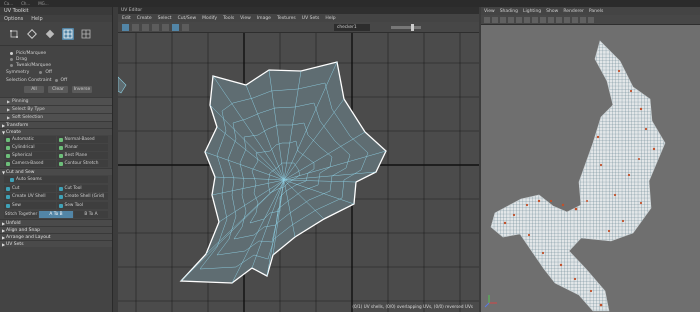 The image size is (700, 312). I want to click on wireframe-toggle-icon, so click(125, 27).